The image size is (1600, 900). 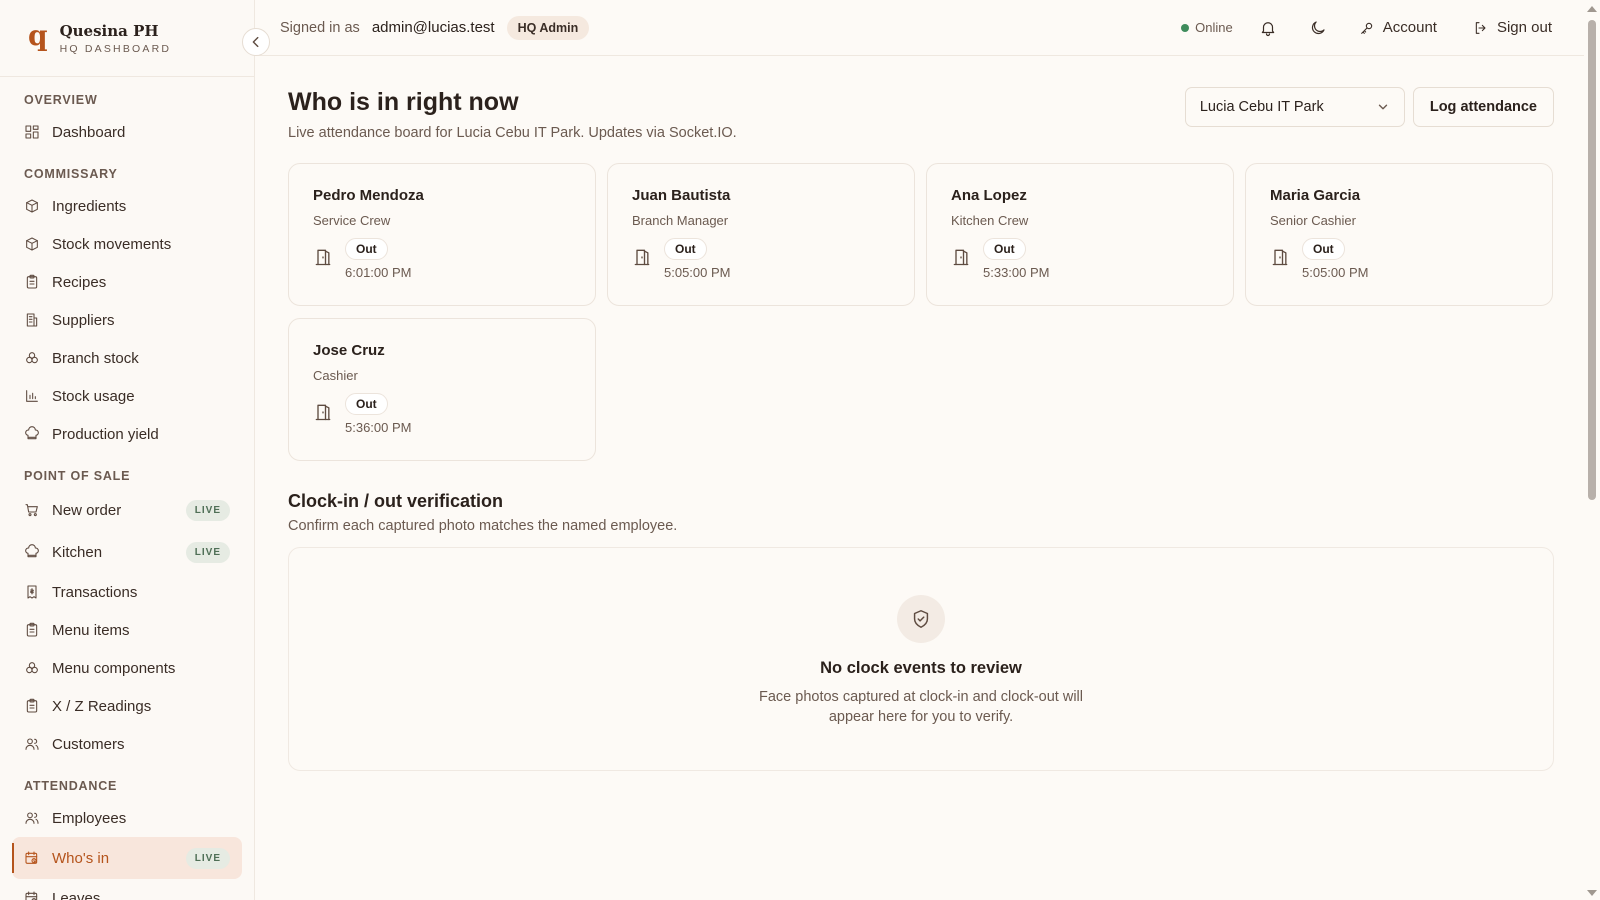 I want to click on sidebar-item-who-s-in: Who's in LIVE, so click(x=127, y=858).